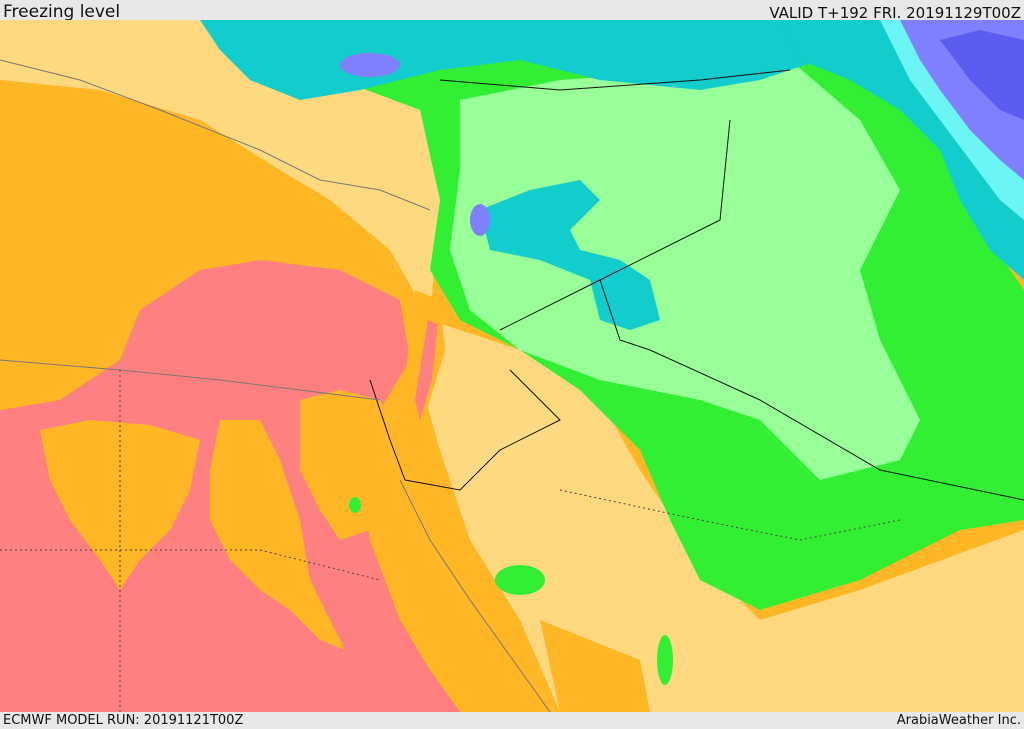  What do you see at coordinates (123, 720) in the screenshot?
I see `model-run-label: ECMWF MODEL RUN: 20191121T00Z` at bounding box center [123, 720].